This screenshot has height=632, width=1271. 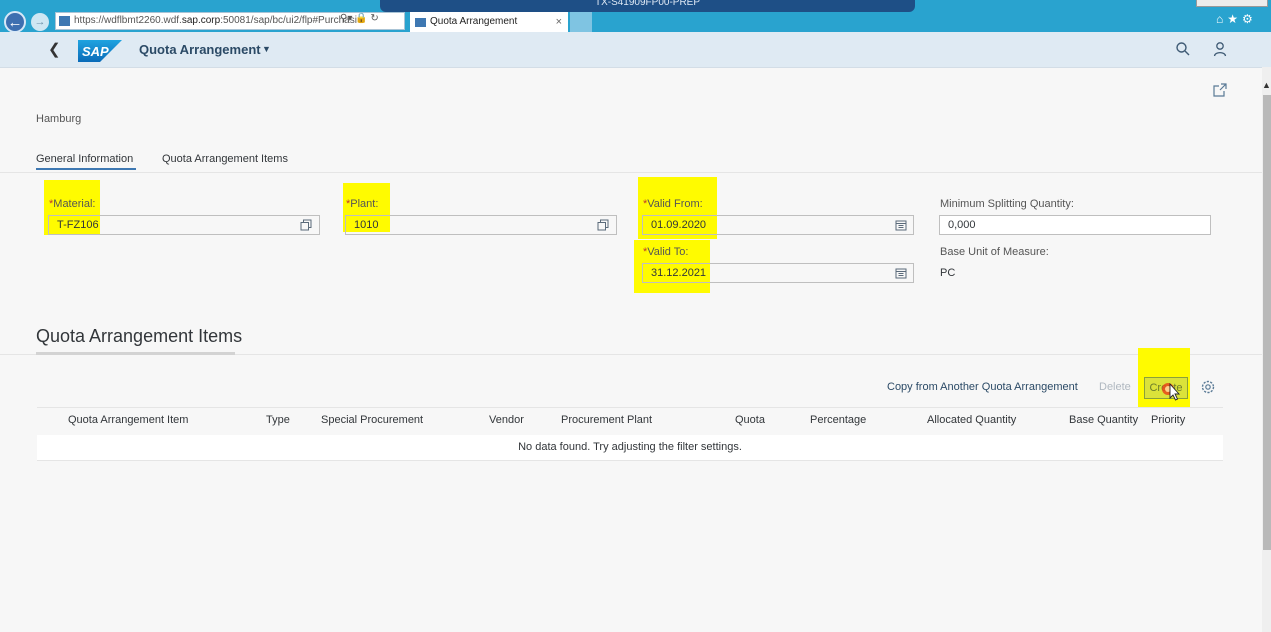 I want to click on valid-from-value: 01.09.2020, so click(x=679, y=225).